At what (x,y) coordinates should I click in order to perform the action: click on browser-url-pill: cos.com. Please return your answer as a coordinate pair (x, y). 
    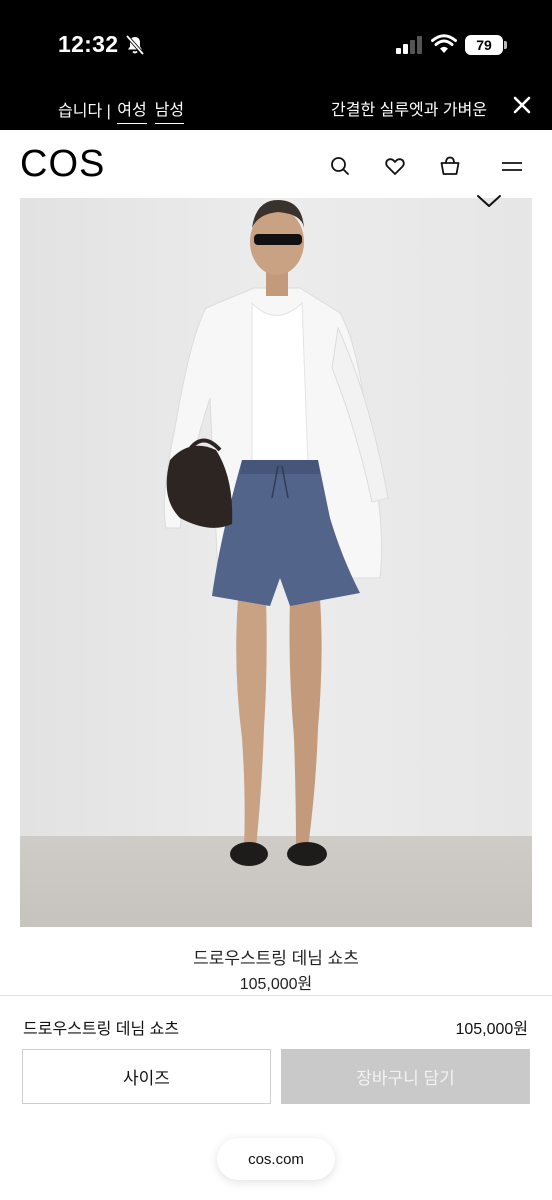
    Looking at the image, I should click on (276, 1159).